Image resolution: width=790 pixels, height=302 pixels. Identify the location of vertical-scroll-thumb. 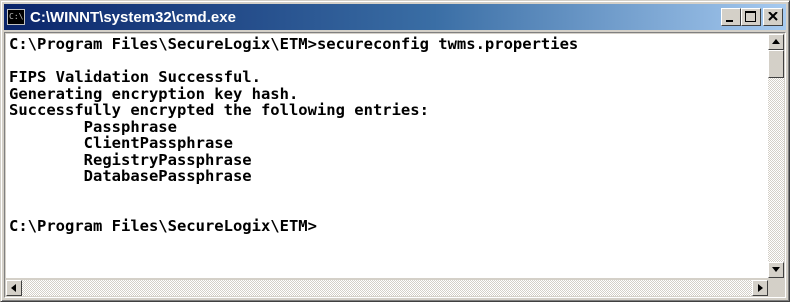
(776, 64).